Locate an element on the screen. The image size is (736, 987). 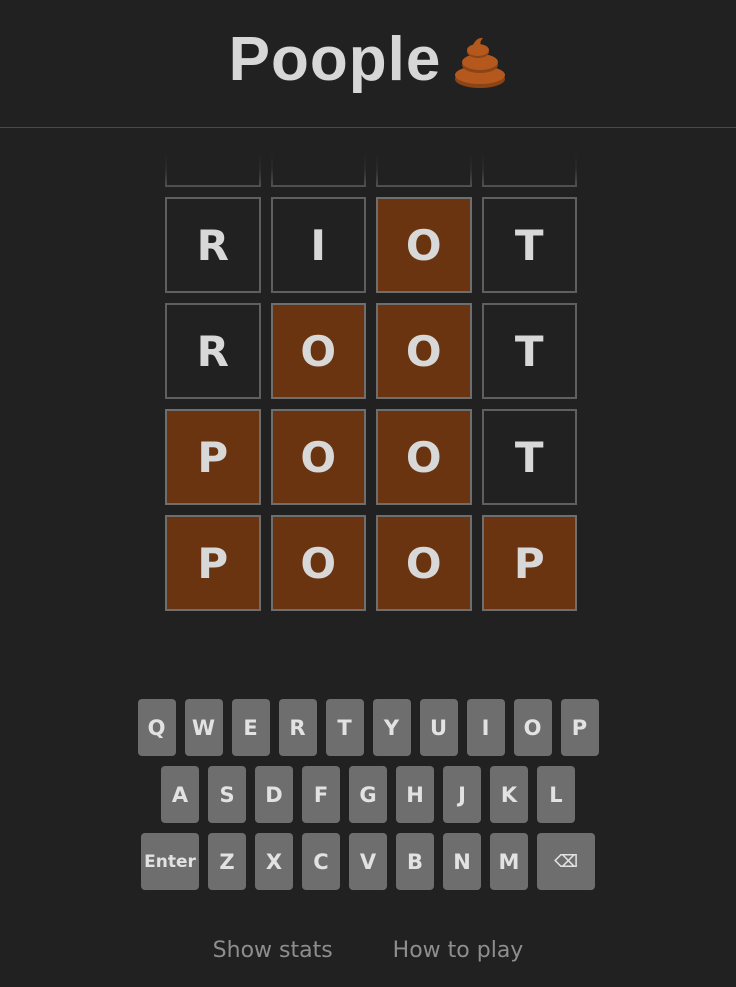
board-row: ROOT is located at coordinates (371, 351).